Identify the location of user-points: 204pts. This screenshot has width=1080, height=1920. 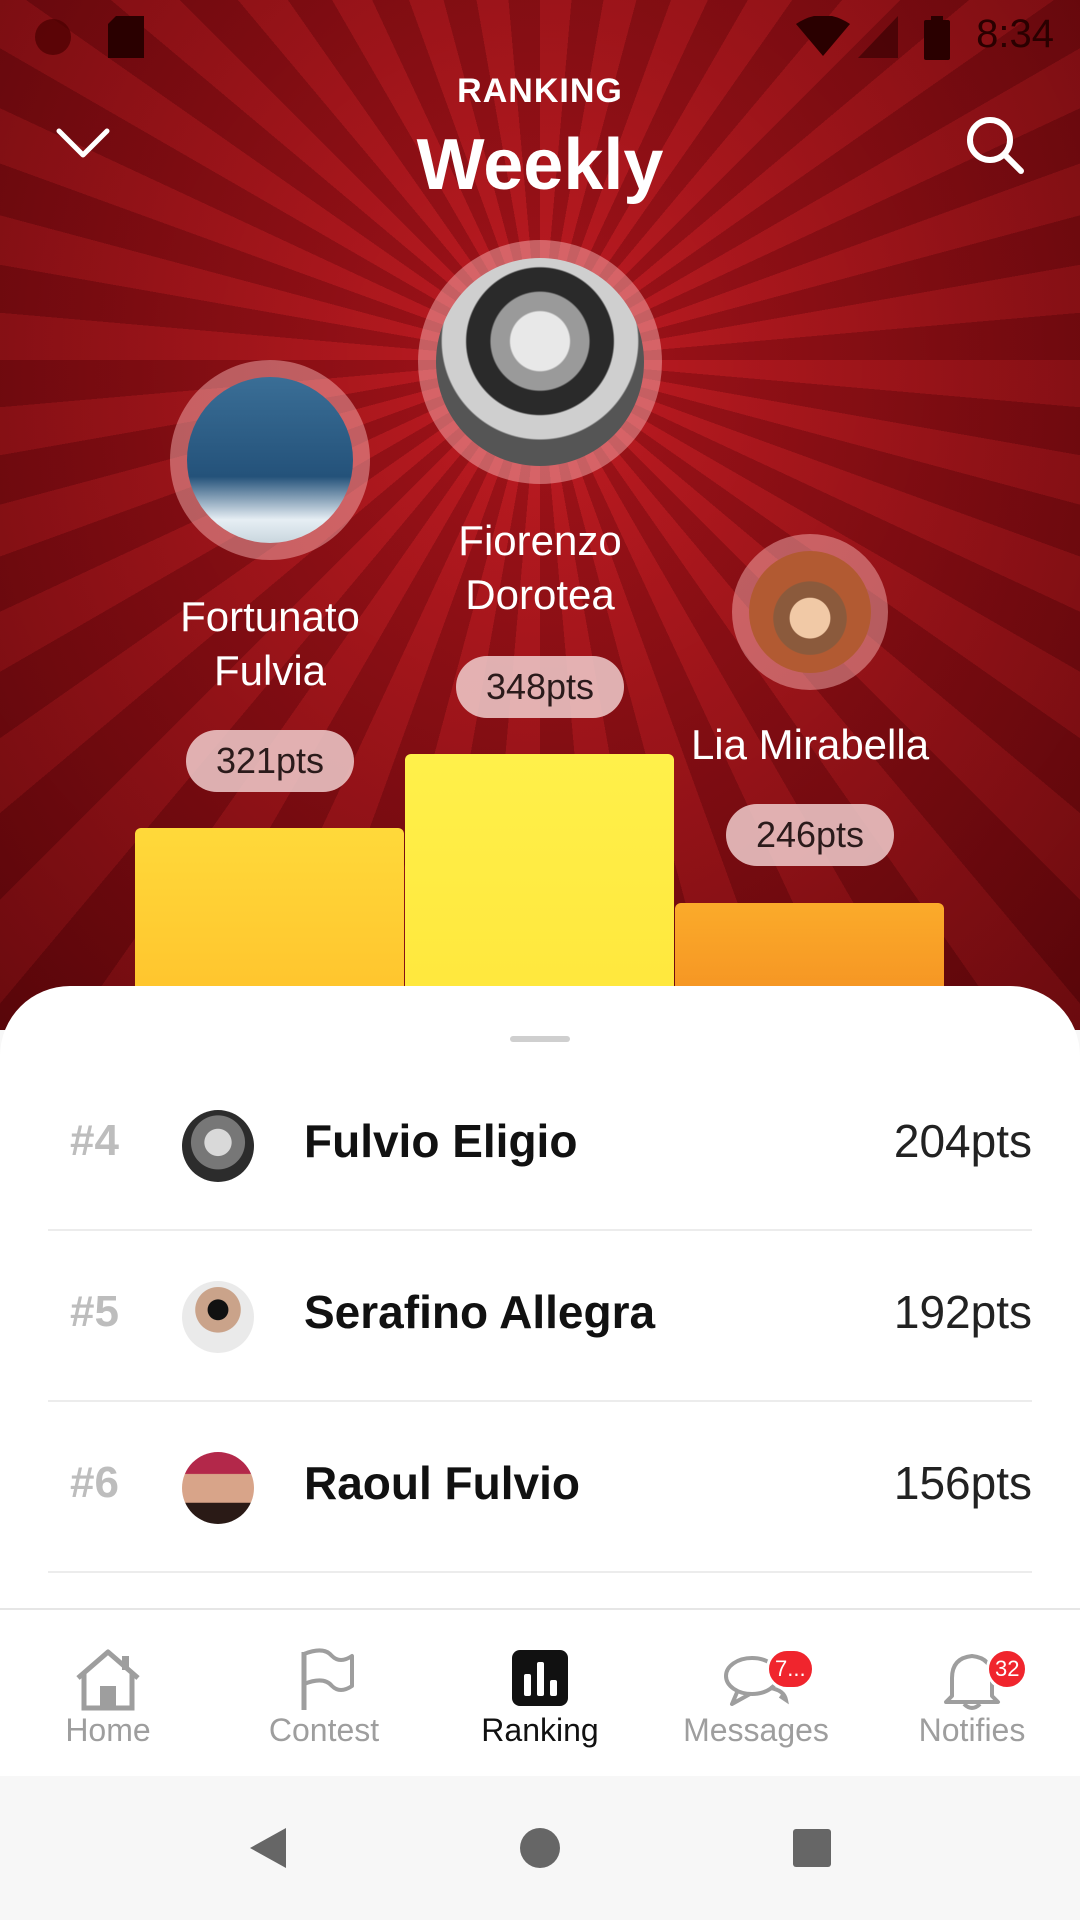
(962, 1141).